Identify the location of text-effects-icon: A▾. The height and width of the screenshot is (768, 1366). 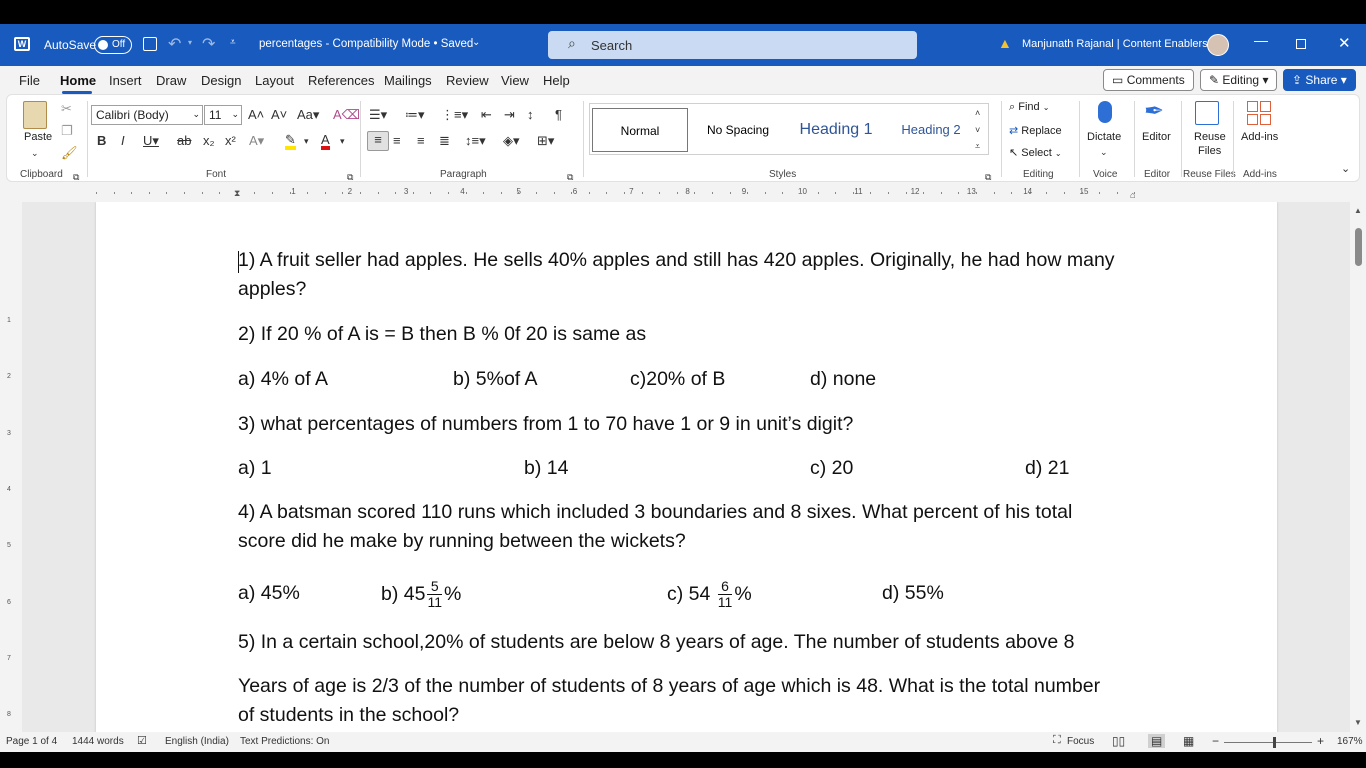
(256, 141).